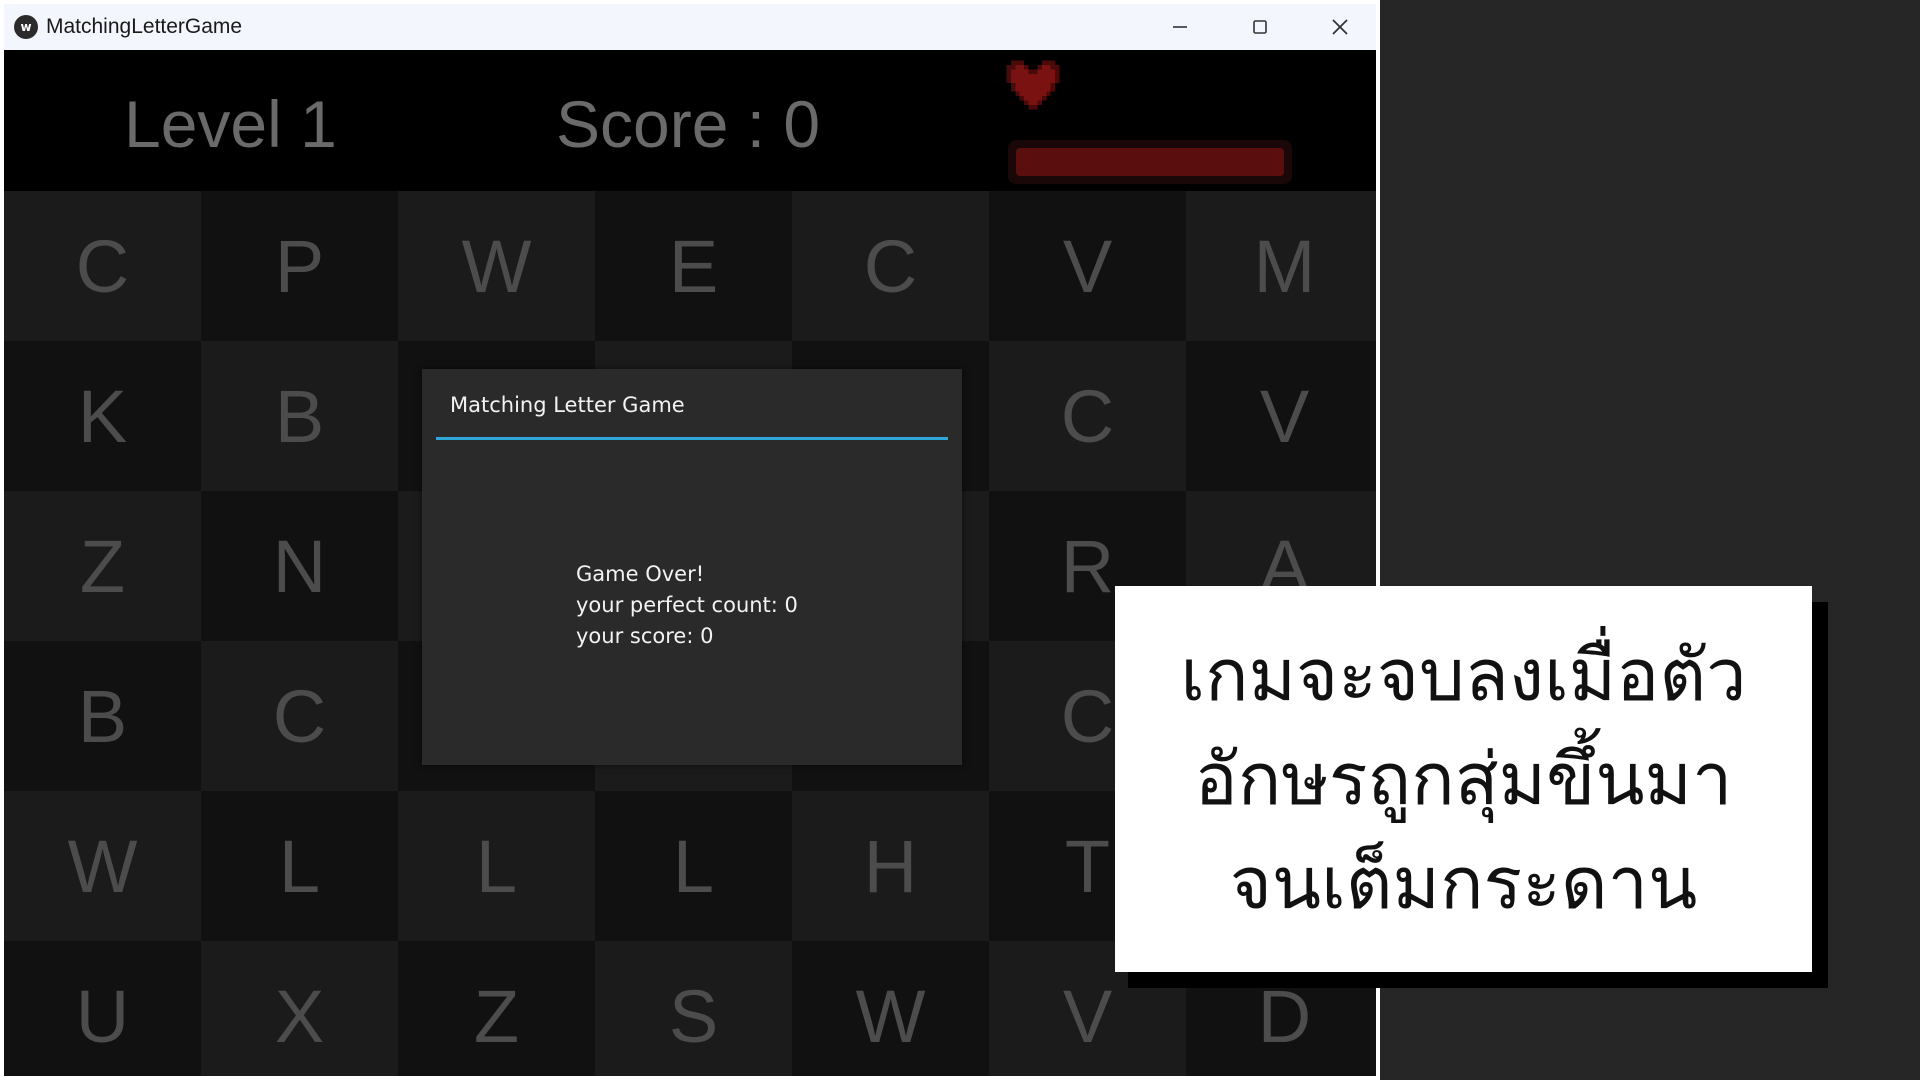 The height and width of the screenshot is (1080, 1920). What do you see at coordinates (1281, 266) in the screenshot?
I see `letter-tile: M` at bounding box center [1281, 266].